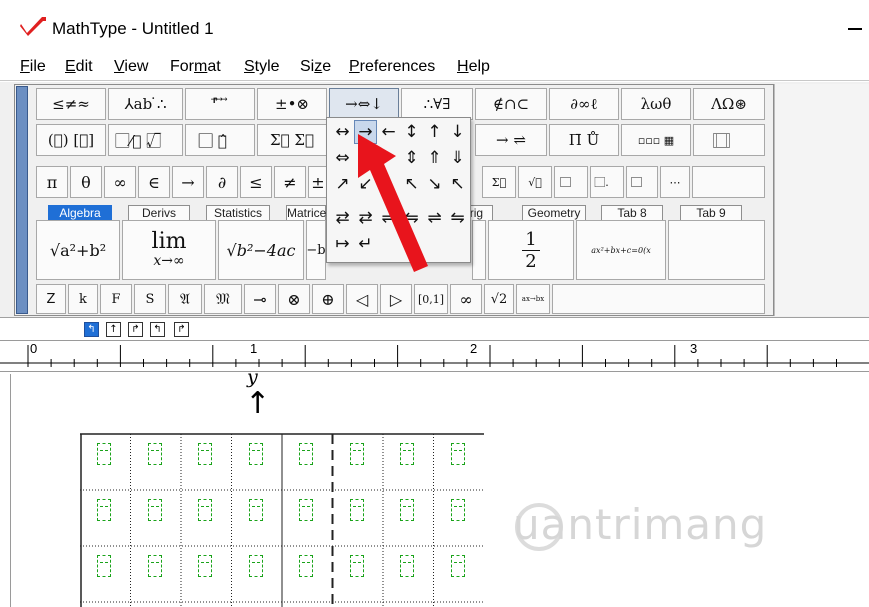  I want to click on template-blank, so click(479, 250).